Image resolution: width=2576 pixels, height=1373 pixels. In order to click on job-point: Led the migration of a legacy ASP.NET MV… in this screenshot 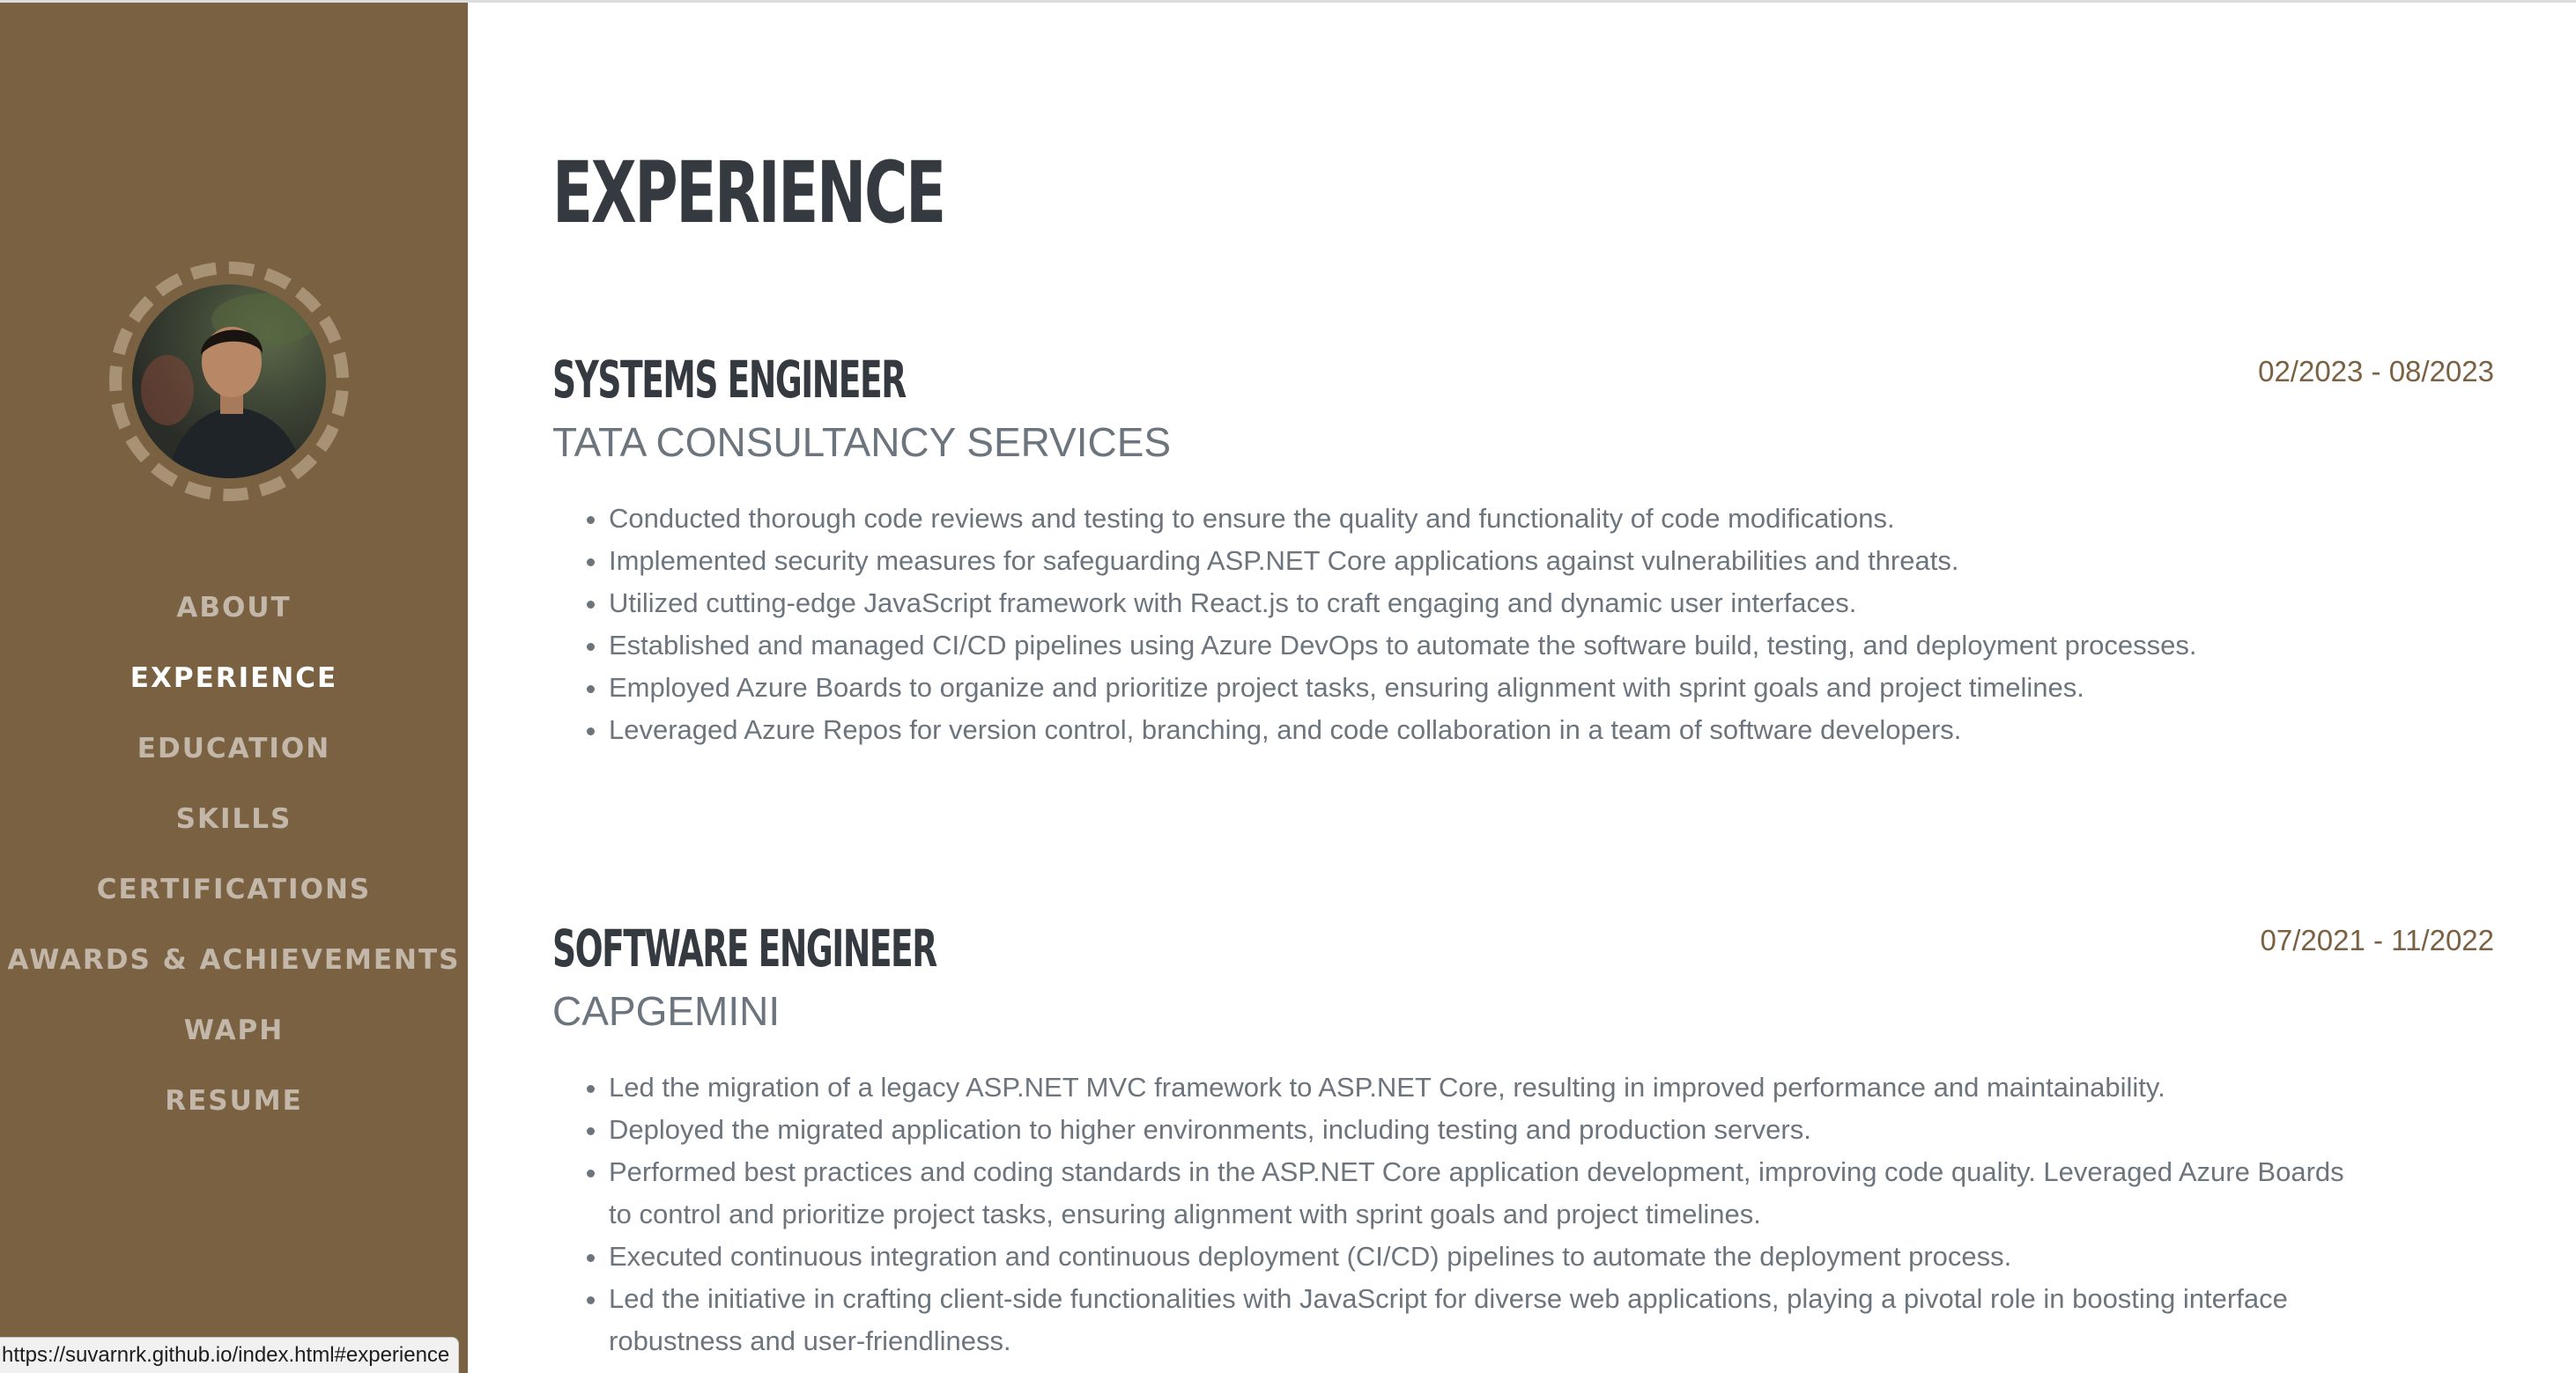, I will do `click(1486, 1088)`.